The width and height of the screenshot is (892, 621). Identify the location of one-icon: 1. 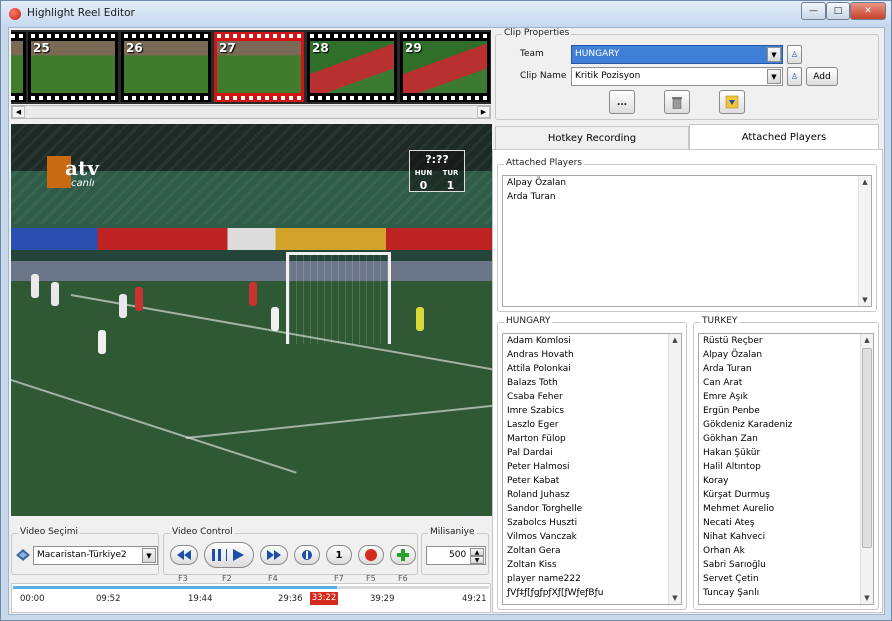
(339, 555).